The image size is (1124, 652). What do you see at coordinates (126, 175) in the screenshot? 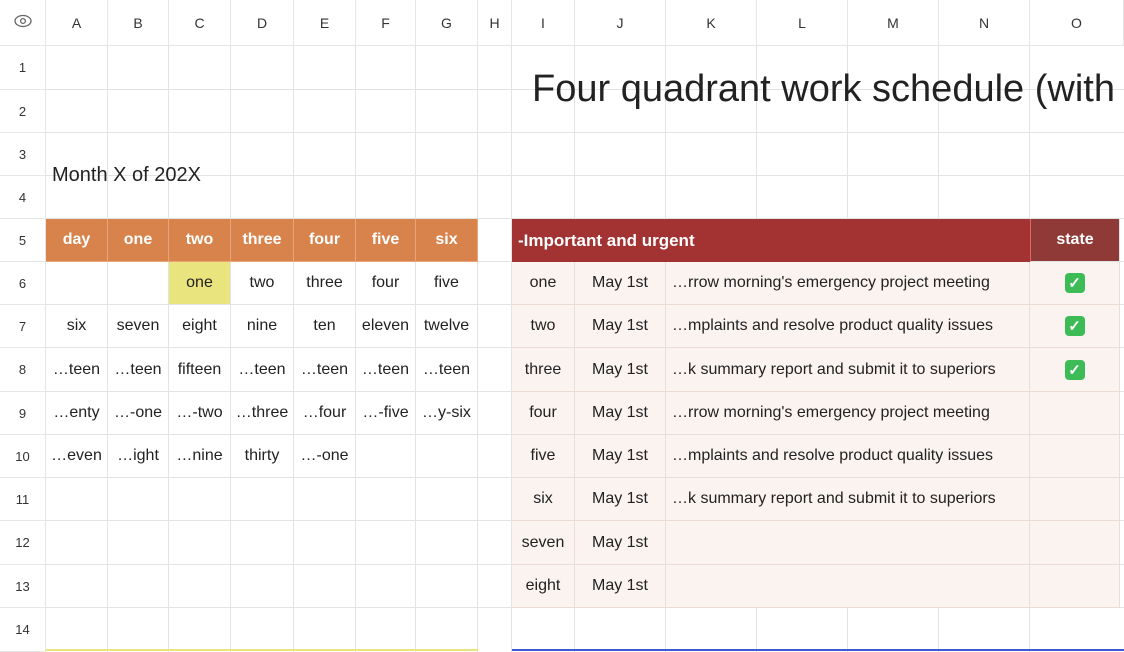
I see `month-label: Month X of 202X` at bounding box center [126, 175].